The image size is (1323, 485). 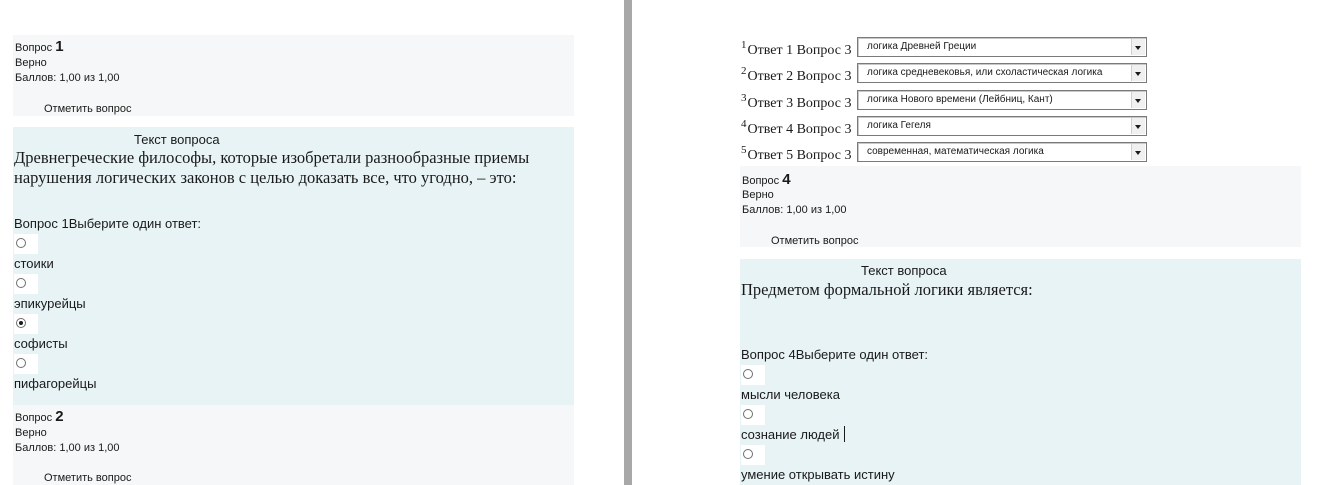 I want to click on question-text-line-1: Предметом формальной логики является:, so click(x=887, y=289).